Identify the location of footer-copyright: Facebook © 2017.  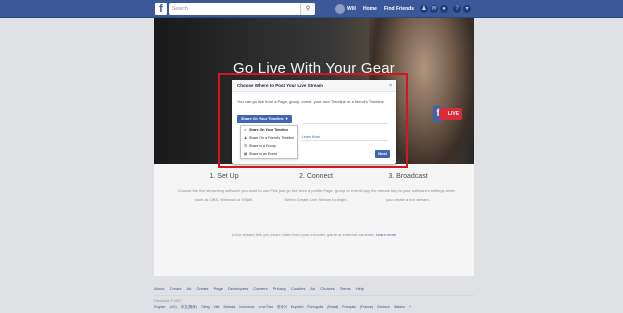
(168, 301).